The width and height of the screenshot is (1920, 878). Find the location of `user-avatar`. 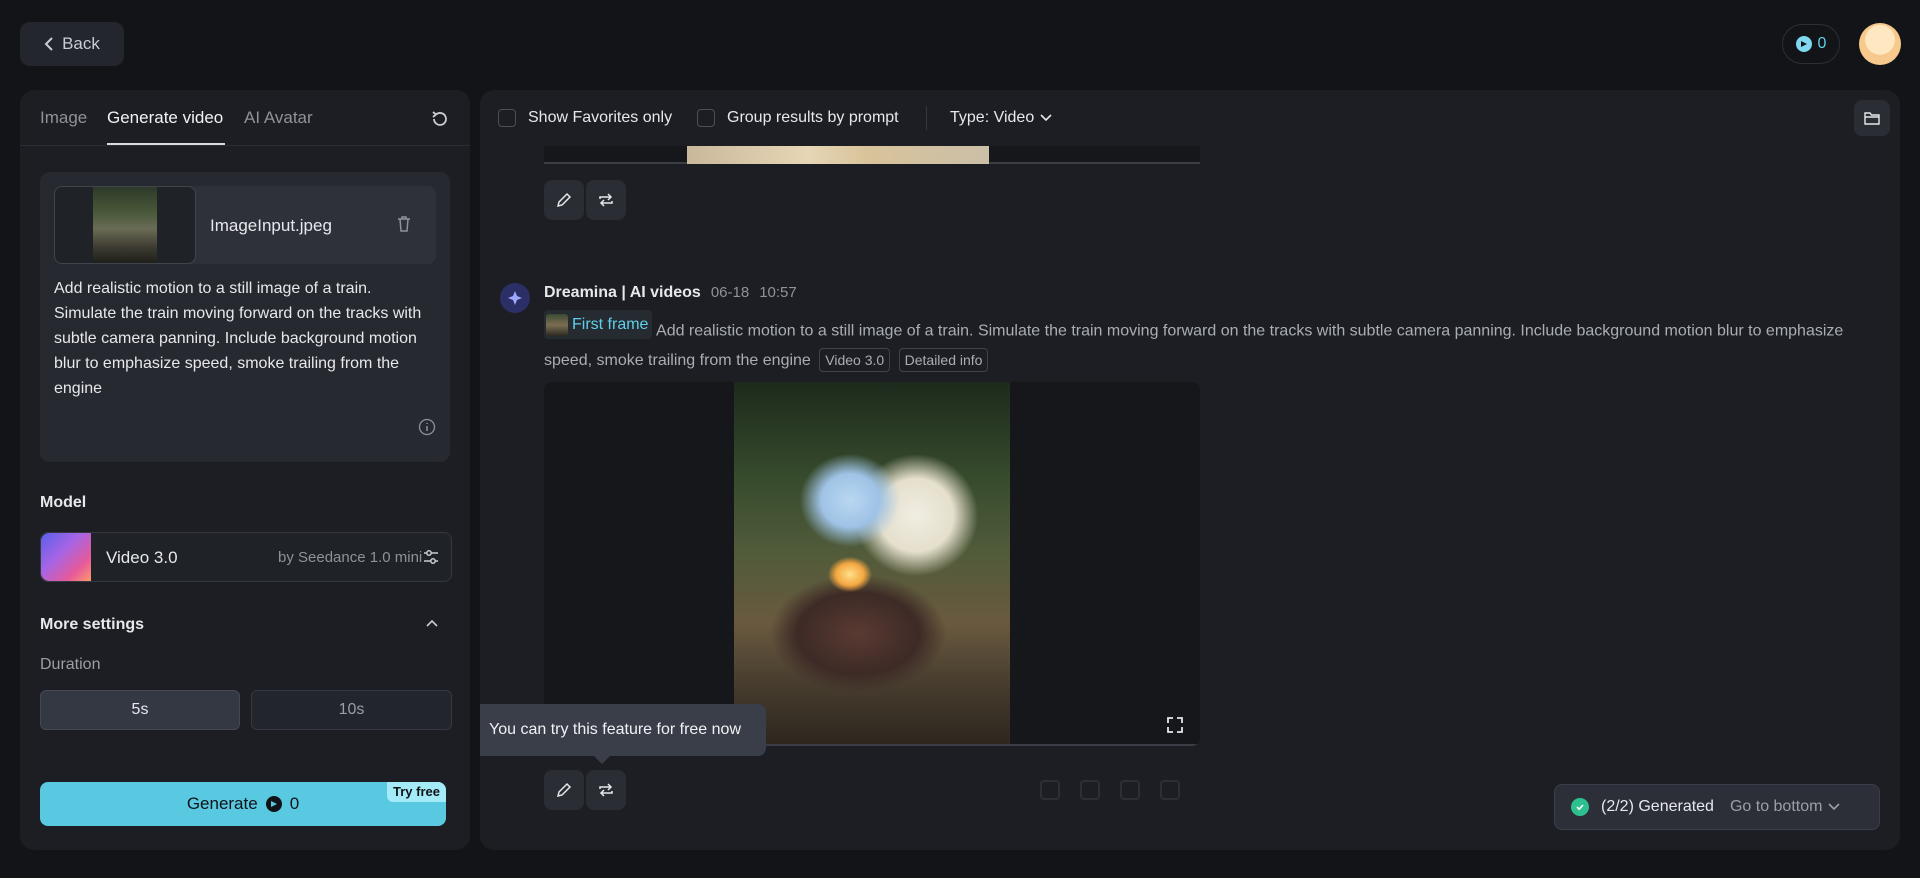

user-avatar is located at coordinates (1880, 44).